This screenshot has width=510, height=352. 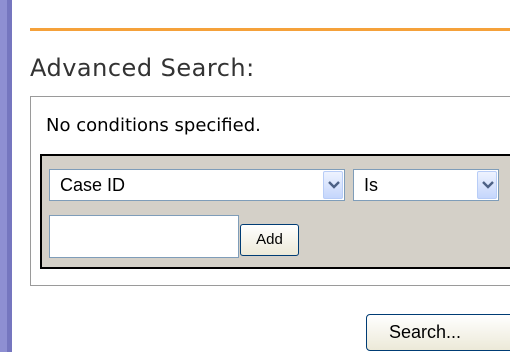 I want to click on field-select-dropdown-button, so click(x=333, y=185).